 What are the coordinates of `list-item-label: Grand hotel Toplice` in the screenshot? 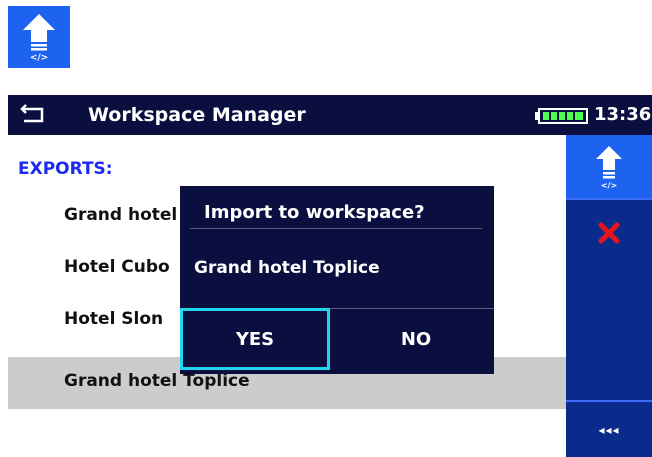 It's located at (157, 381).